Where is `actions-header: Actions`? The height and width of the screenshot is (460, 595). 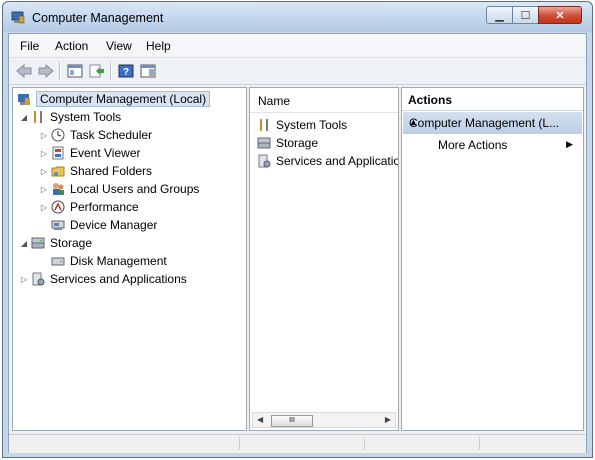 actions-header: Actions is located at coordinates (492, 99).